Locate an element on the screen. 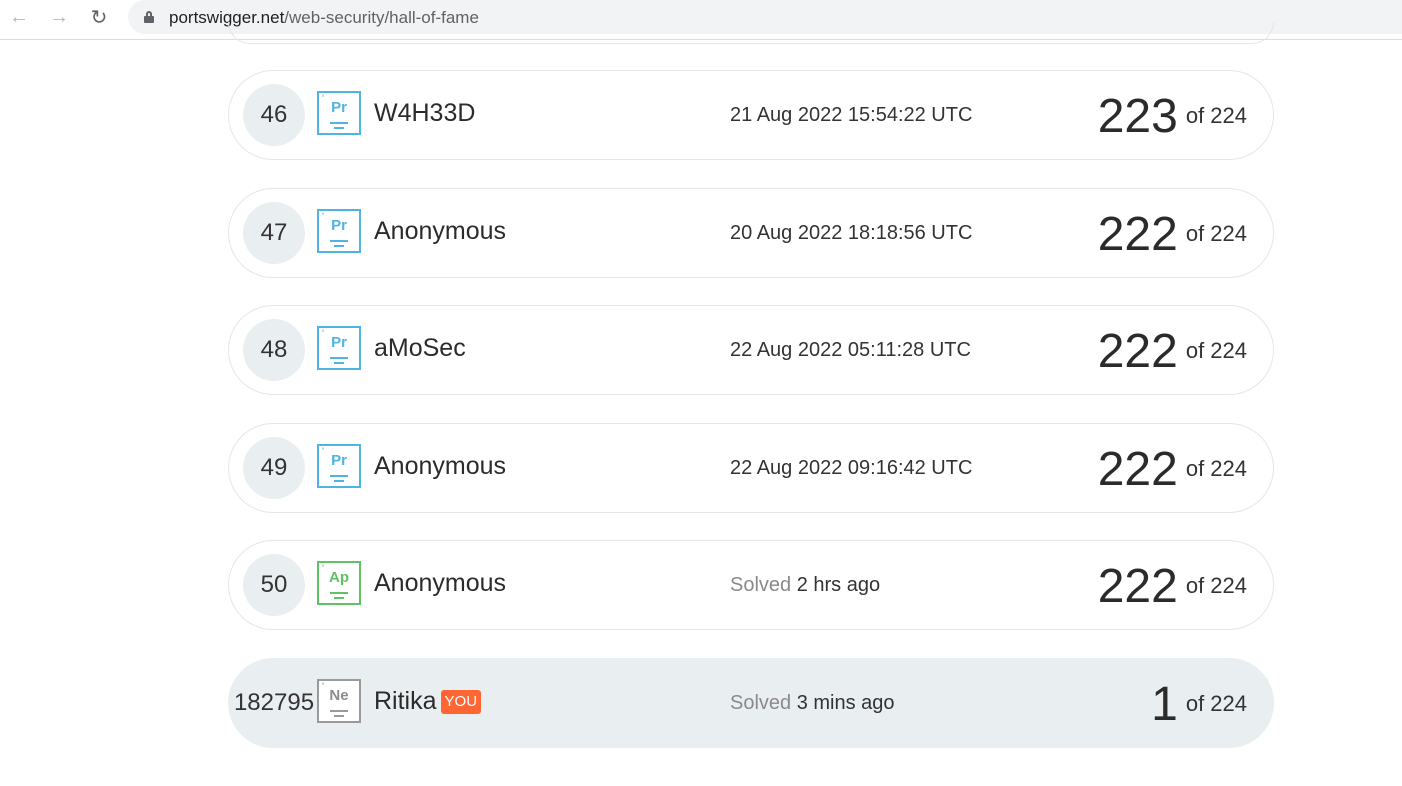  rank-number: 182795 is located at coordinates (274, 702).